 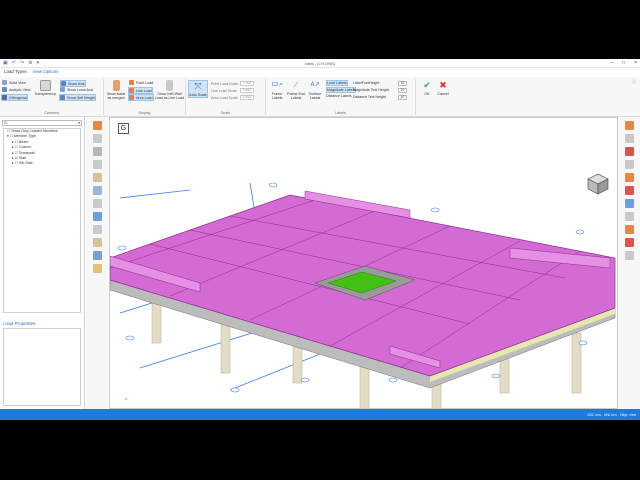 What do you see at coordinates (635, 63) in the screenshot?
I see `close-button: ×` at bounding box center [635, 63].